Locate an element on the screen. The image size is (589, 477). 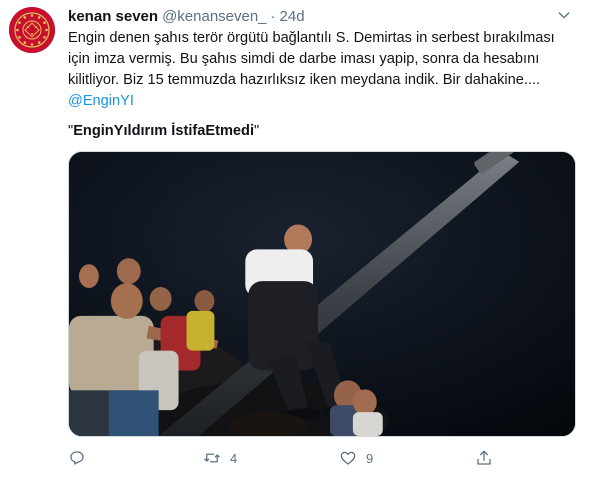
tweet-actions: 4 9 is located at coordinates (318, 458).